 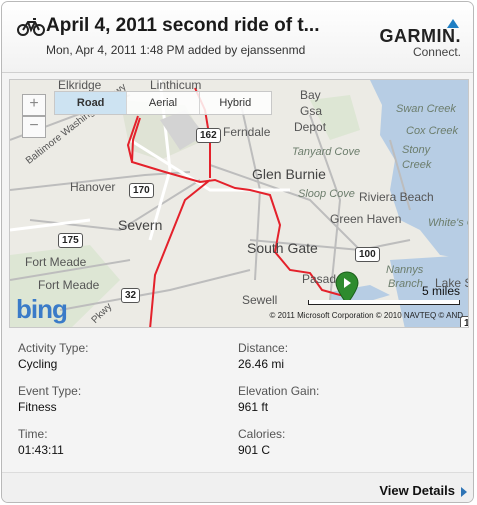 I want to click on view-details-link: View Details, so click(x=417, y=490).